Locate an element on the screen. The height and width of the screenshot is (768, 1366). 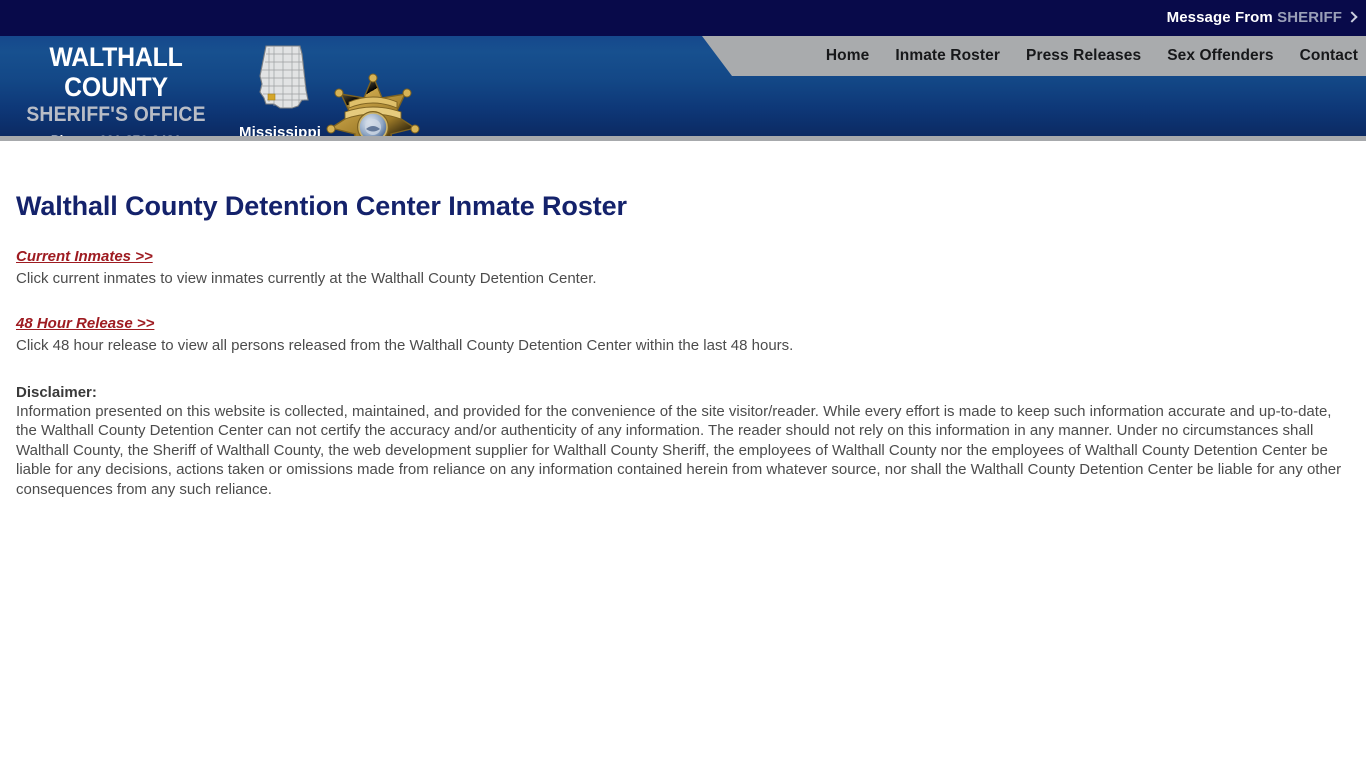
chevron-right-icon is located at coordinates (1352, 17).